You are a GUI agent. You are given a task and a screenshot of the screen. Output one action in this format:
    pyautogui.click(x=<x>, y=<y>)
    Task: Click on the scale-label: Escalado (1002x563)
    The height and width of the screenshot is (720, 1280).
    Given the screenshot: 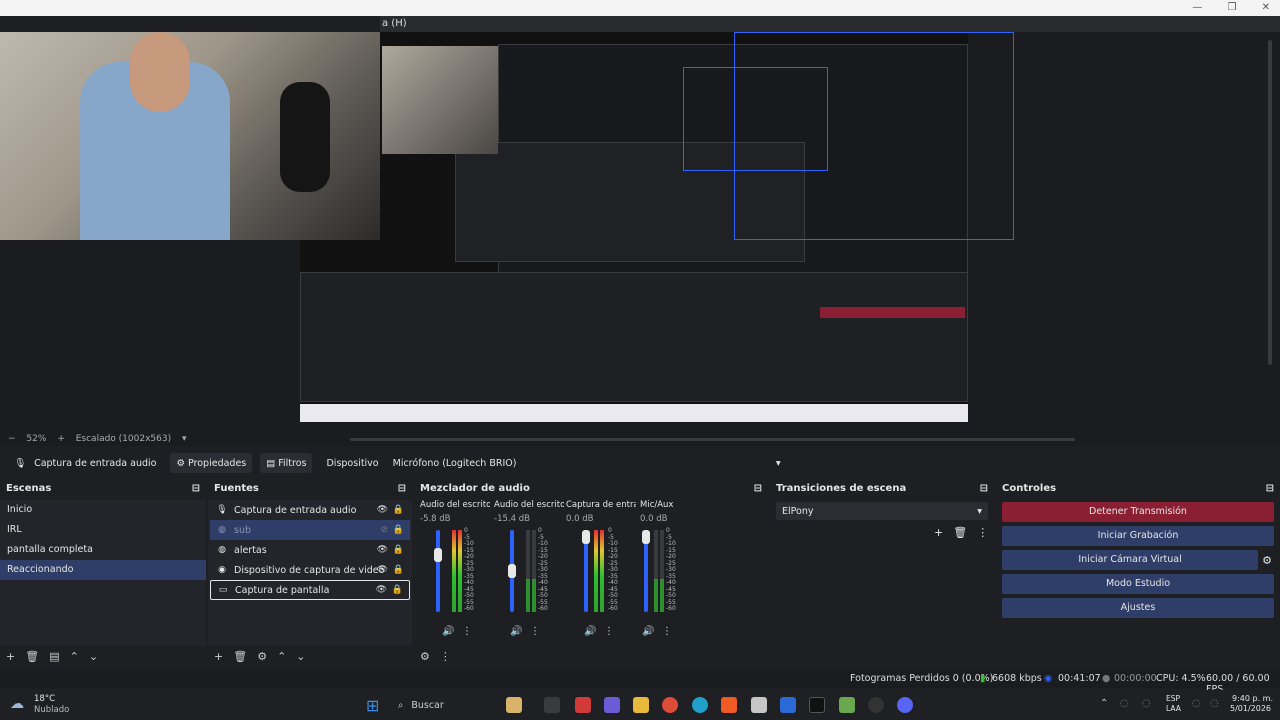 What is the action you would take?
    pyautogui.click(x=123, y=439)
    